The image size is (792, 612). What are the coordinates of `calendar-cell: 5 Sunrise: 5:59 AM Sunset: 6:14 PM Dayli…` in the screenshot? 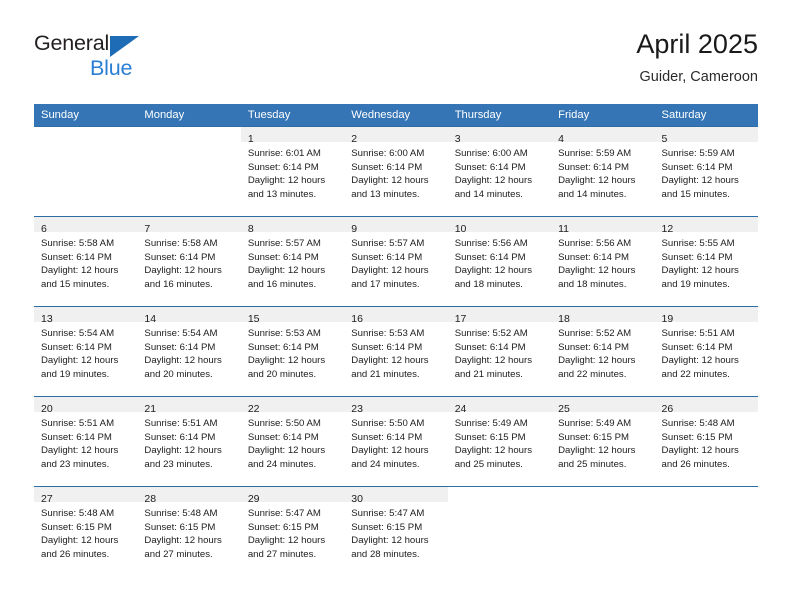 It's located at (706, 171).